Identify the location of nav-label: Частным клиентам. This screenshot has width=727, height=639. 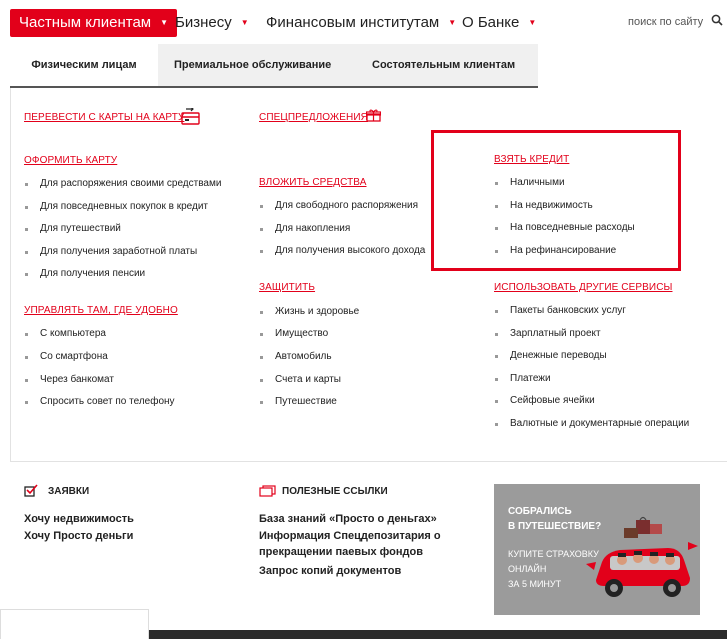
(85, 22).